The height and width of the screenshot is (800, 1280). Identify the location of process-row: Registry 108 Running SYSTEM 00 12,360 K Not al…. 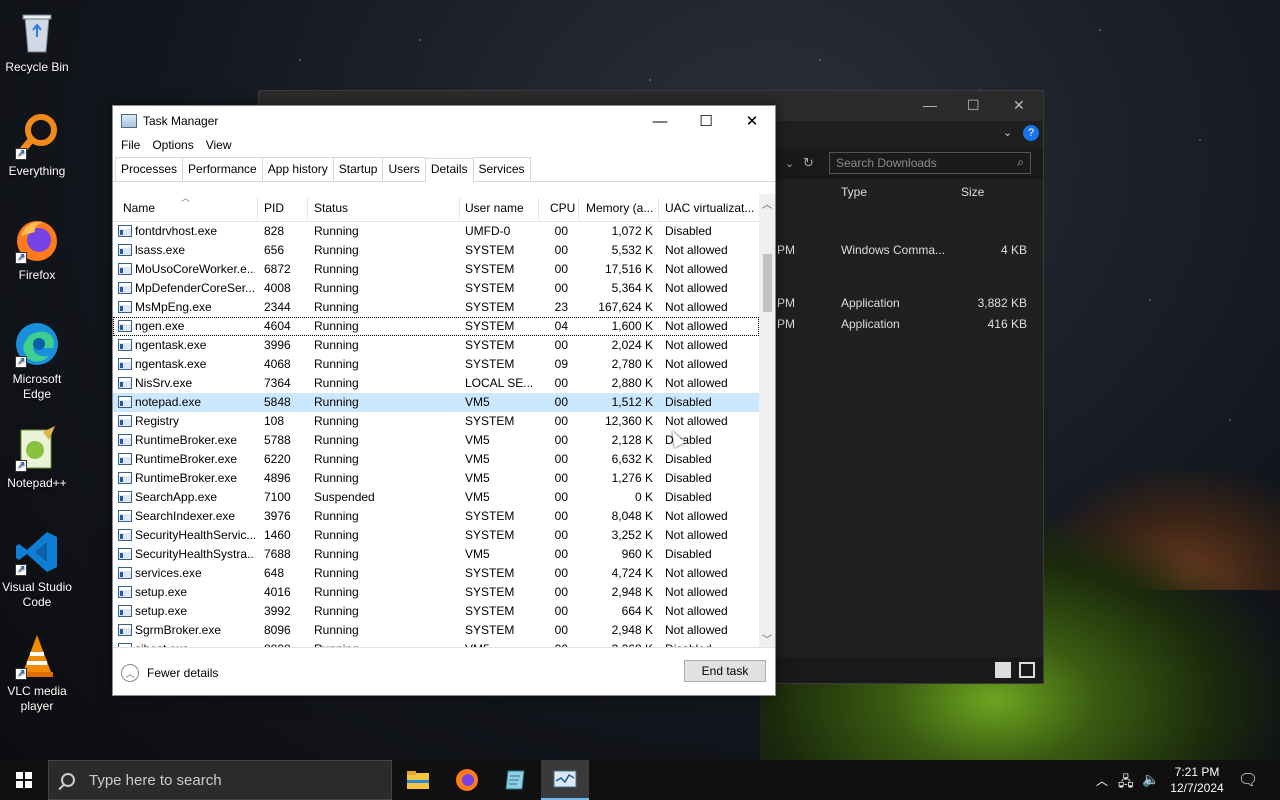
(436, 421).